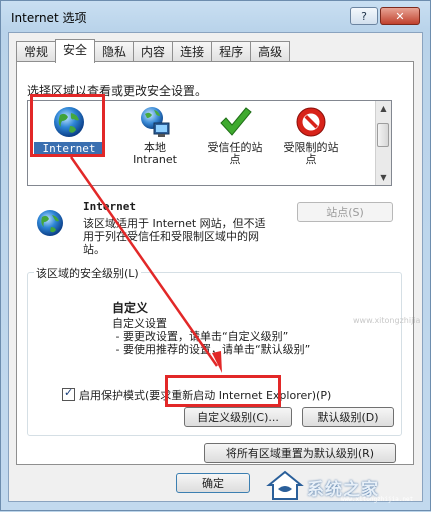  I want to click on watermark-logo-icon, so click(285, 485).